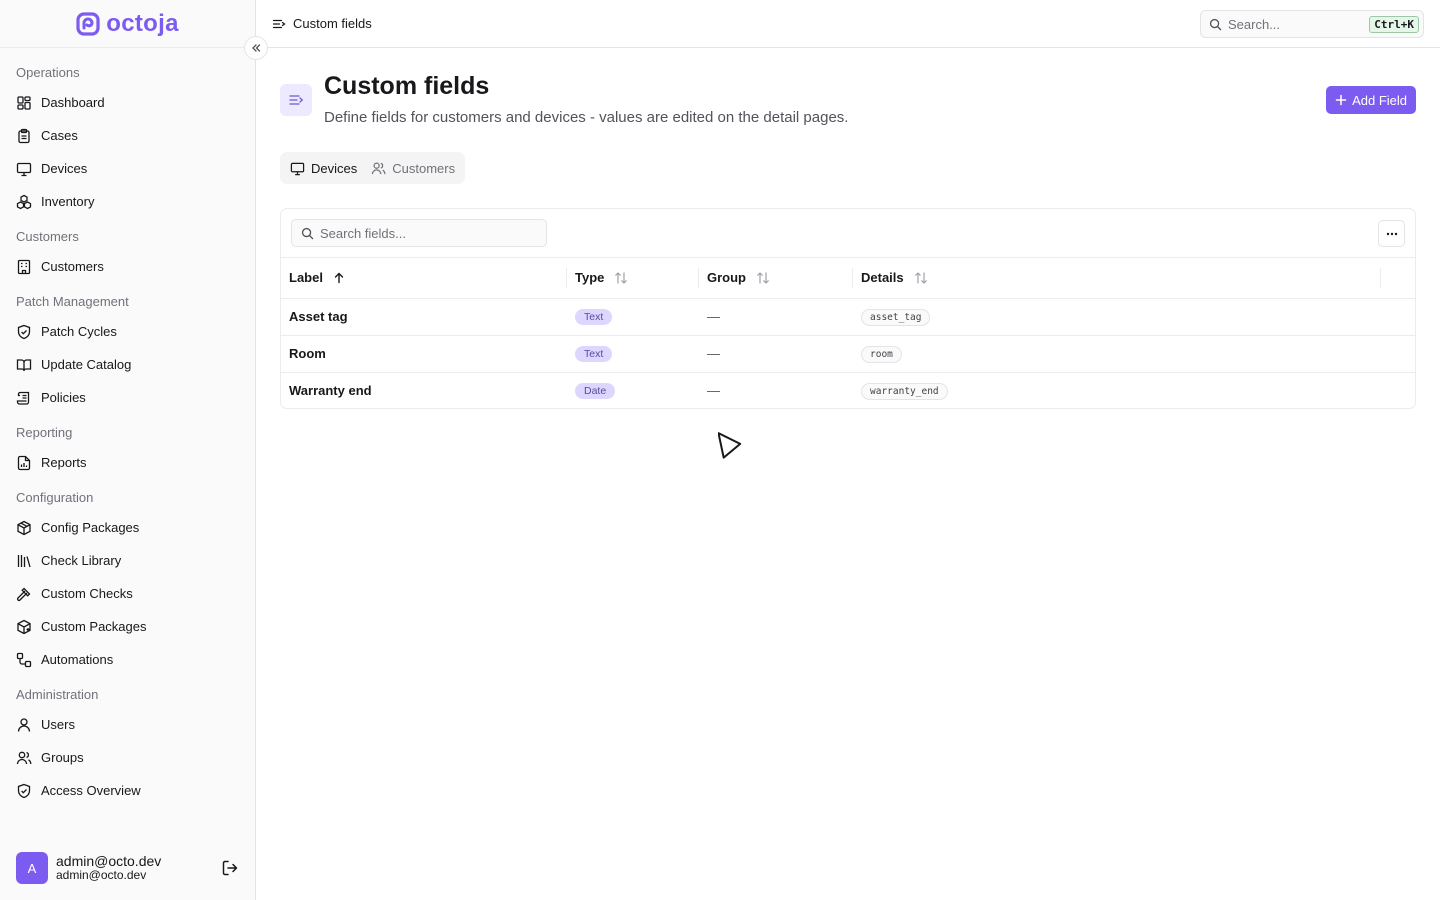  I want to click on table-row: Room Text — room, so click(848, 354).